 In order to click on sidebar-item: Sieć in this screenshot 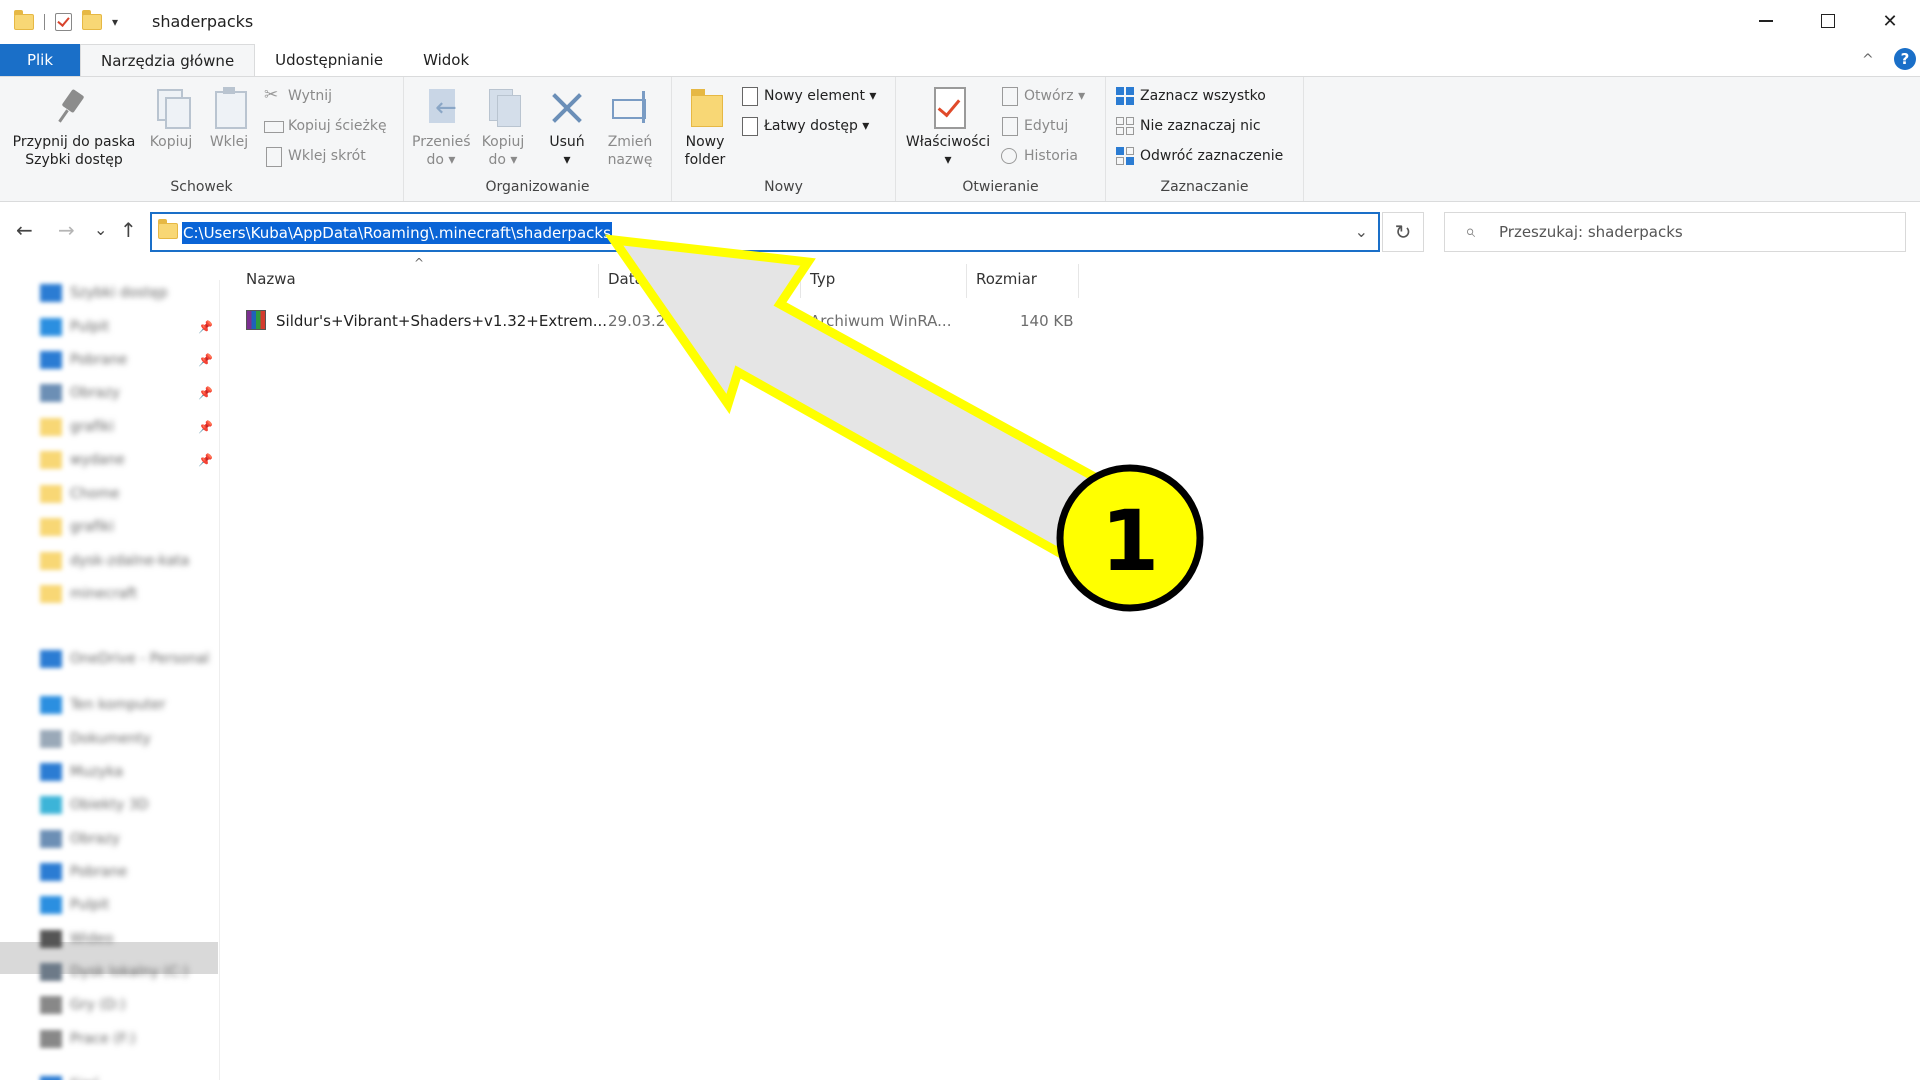, I will do `click(69, 1076)`.